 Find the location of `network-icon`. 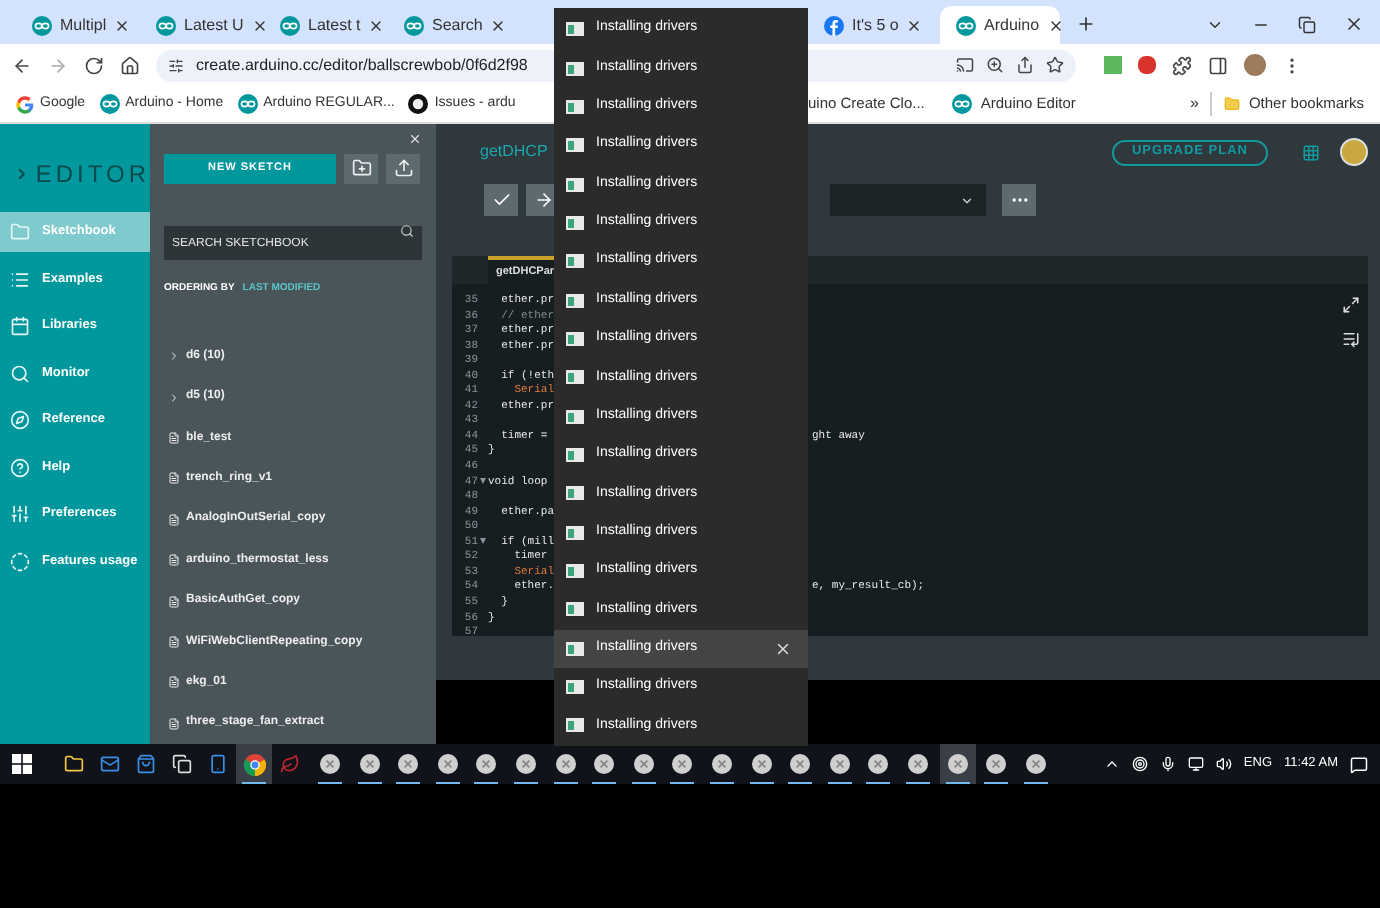

network-icon is located at coordinates (1195, 764).